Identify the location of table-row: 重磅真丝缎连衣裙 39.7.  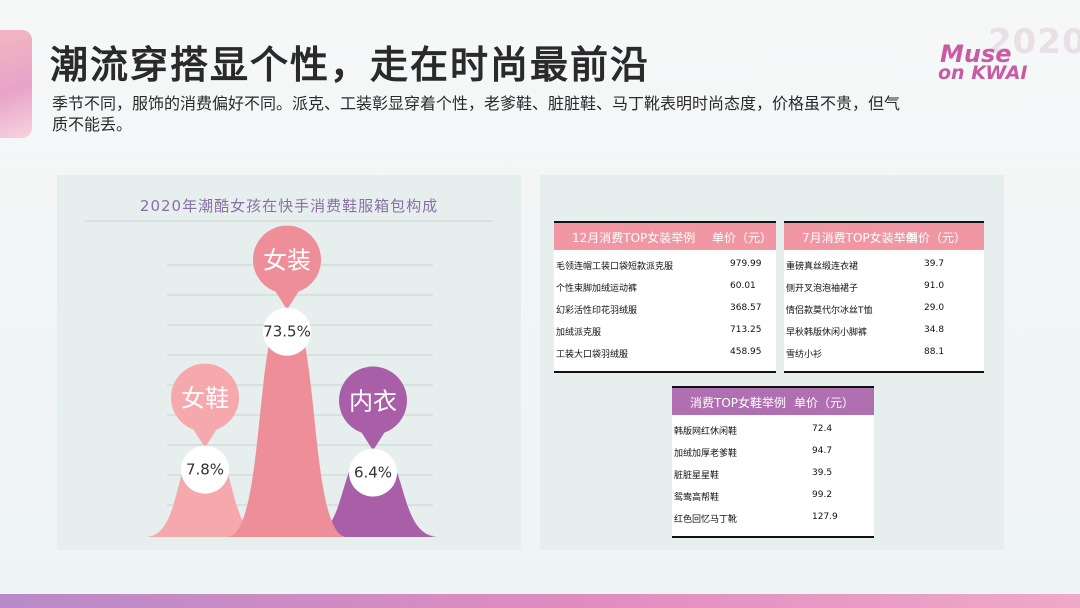
(884, 268).